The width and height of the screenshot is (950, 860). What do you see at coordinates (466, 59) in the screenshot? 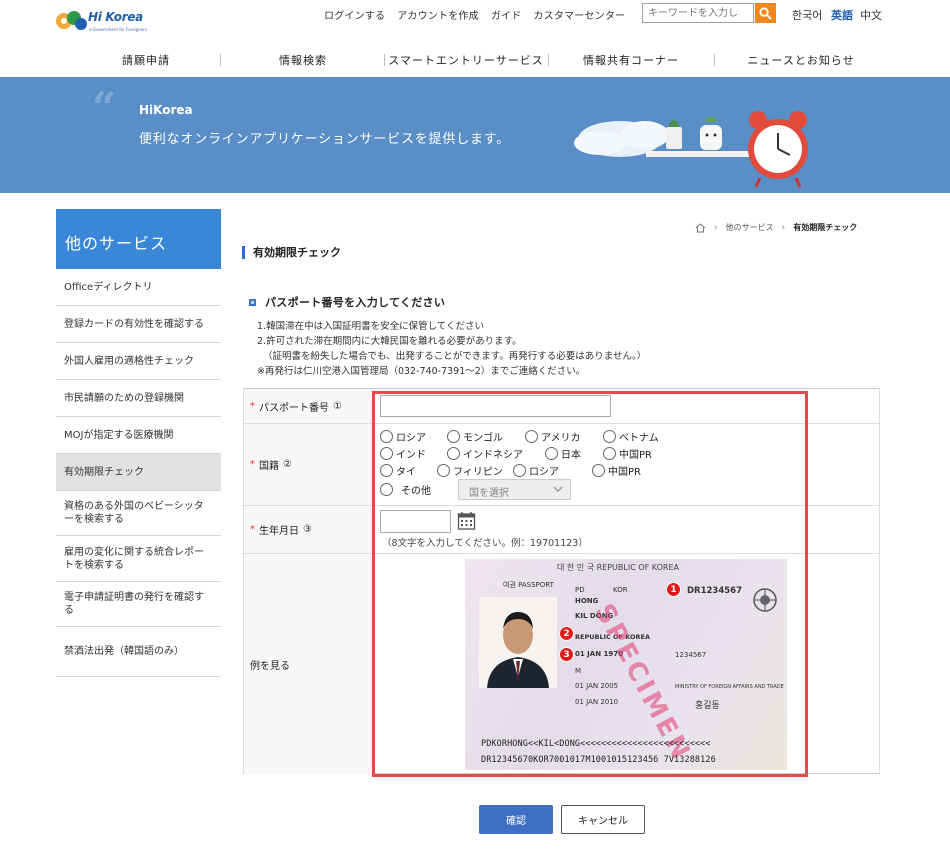
I see `gnb-smart-entry: スマートエントリーサービス` at bounding box center [466, 59].